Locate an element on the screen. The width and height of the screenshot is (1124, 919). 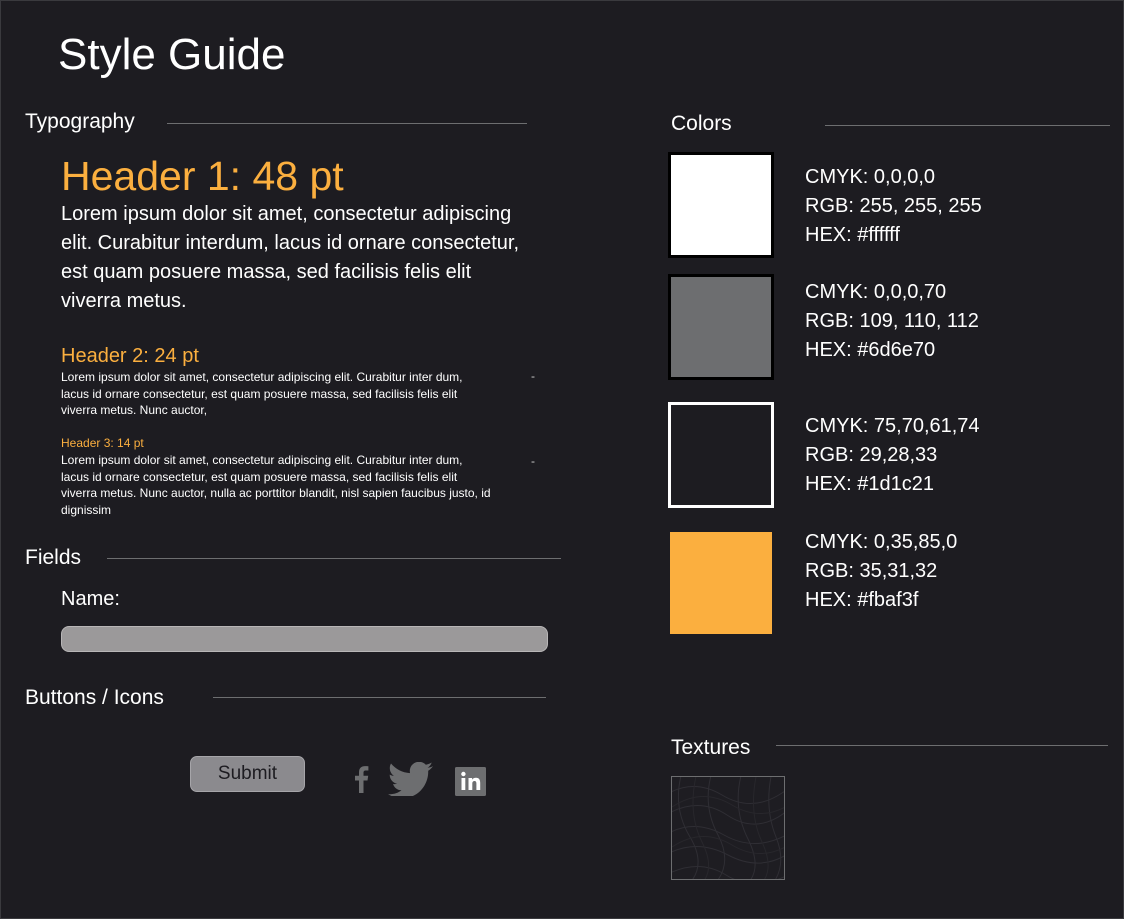
twitter-icon is located at coordinates (411, 779).